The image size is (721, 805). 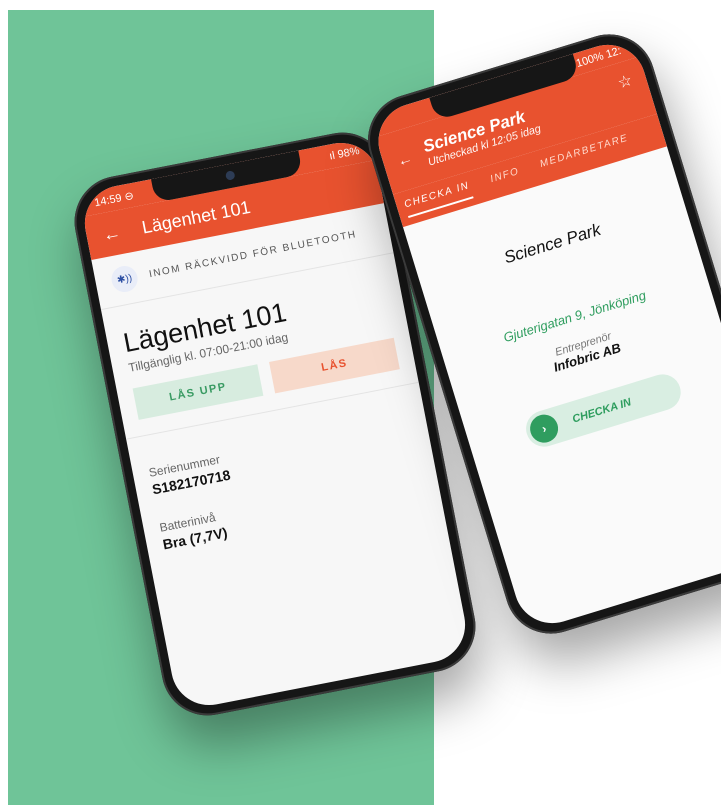 What do you see at coordinates (129, 196) in the screenshot?
I see `alarm-icon: ⊖` at bounding box center [129, 196].